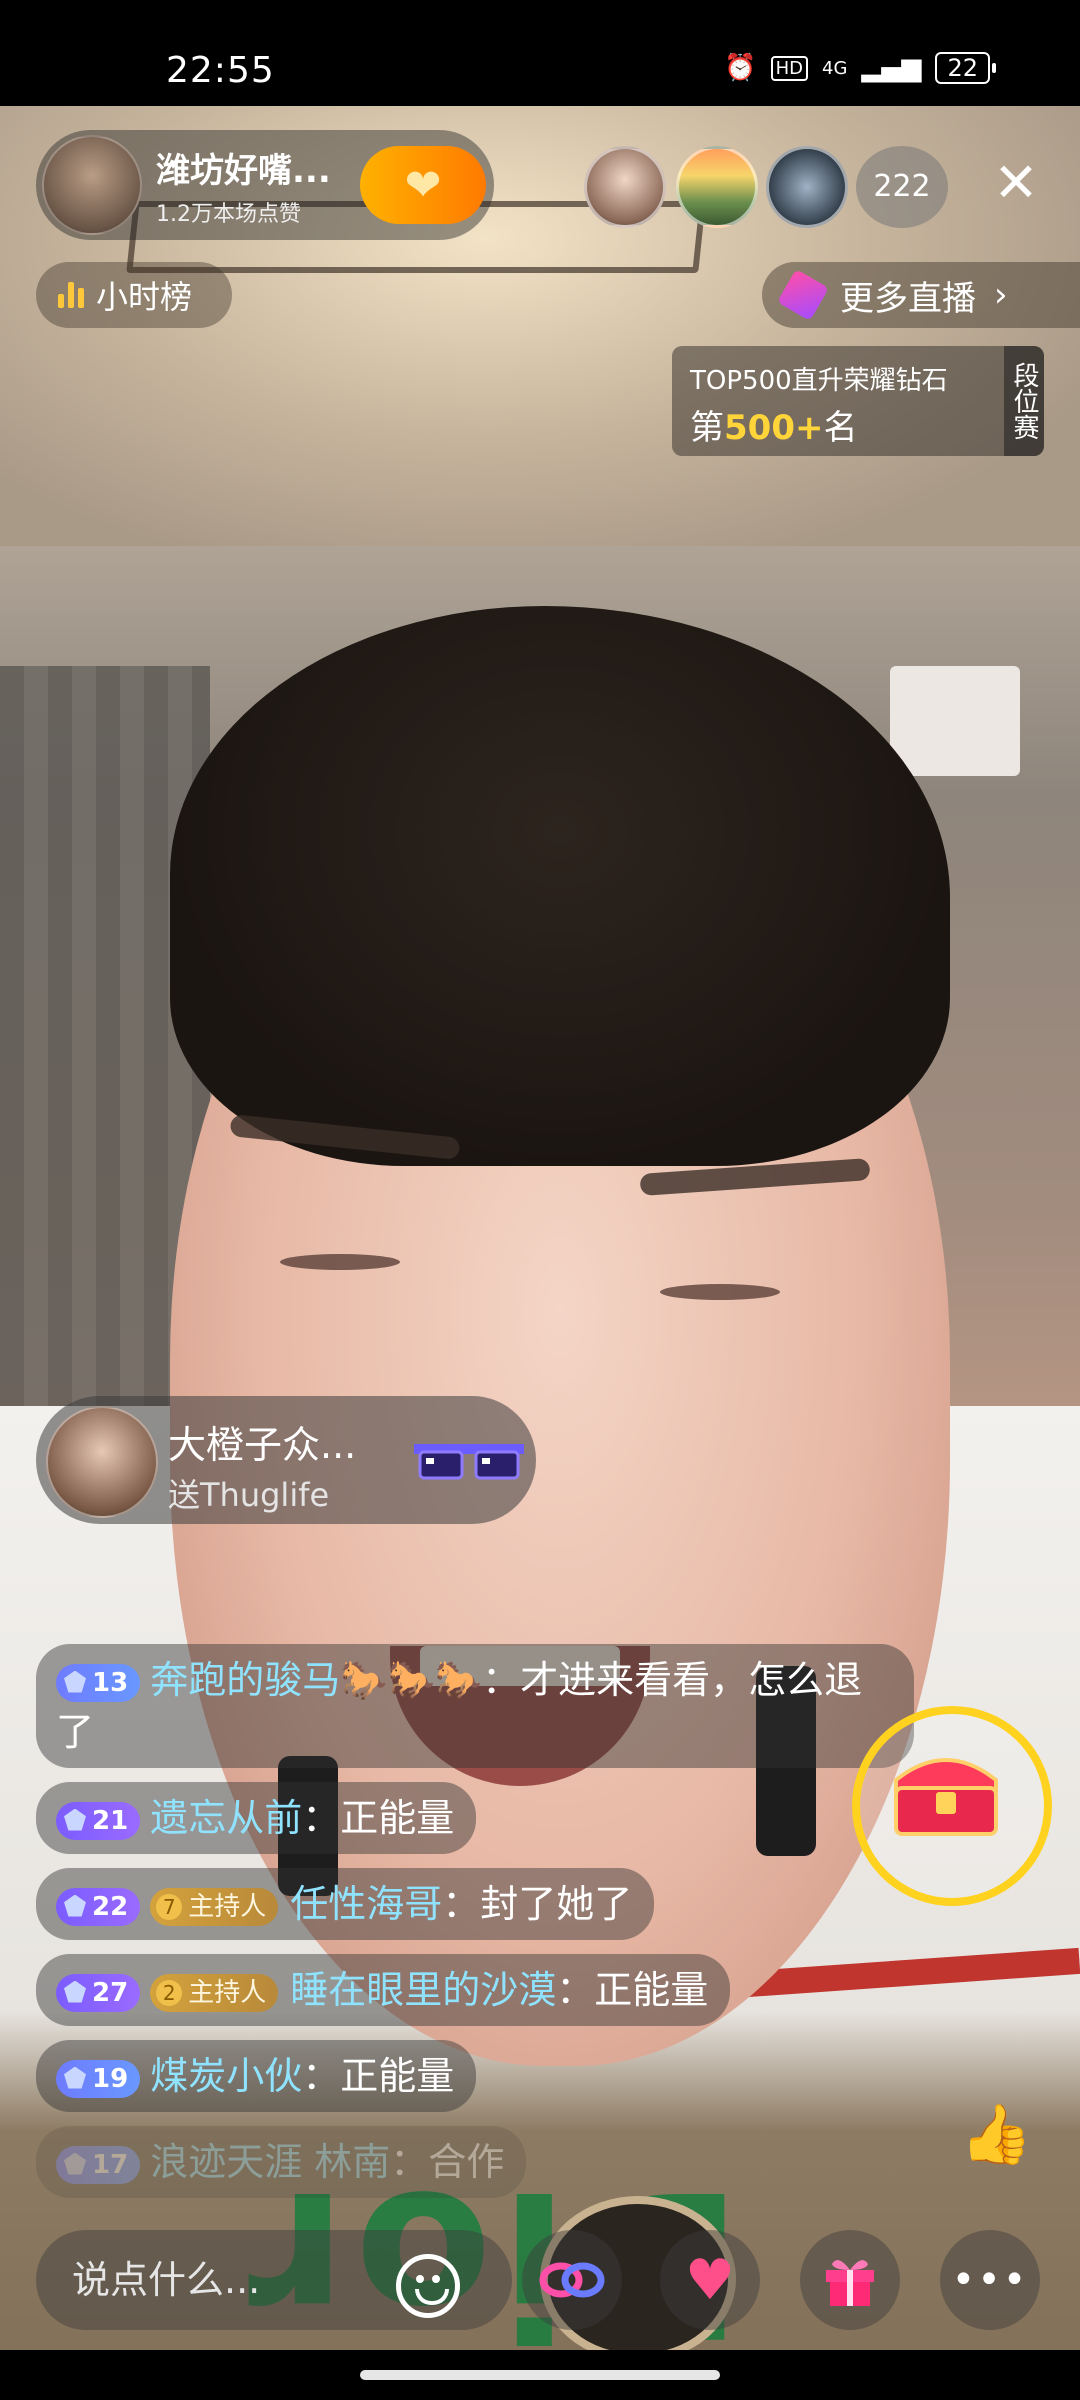 This screenshot has height=2400, width=1080. Describe the element at coordinates (908, 298) in the screenshot. I see `more-live-label: 更多直播` at that location.